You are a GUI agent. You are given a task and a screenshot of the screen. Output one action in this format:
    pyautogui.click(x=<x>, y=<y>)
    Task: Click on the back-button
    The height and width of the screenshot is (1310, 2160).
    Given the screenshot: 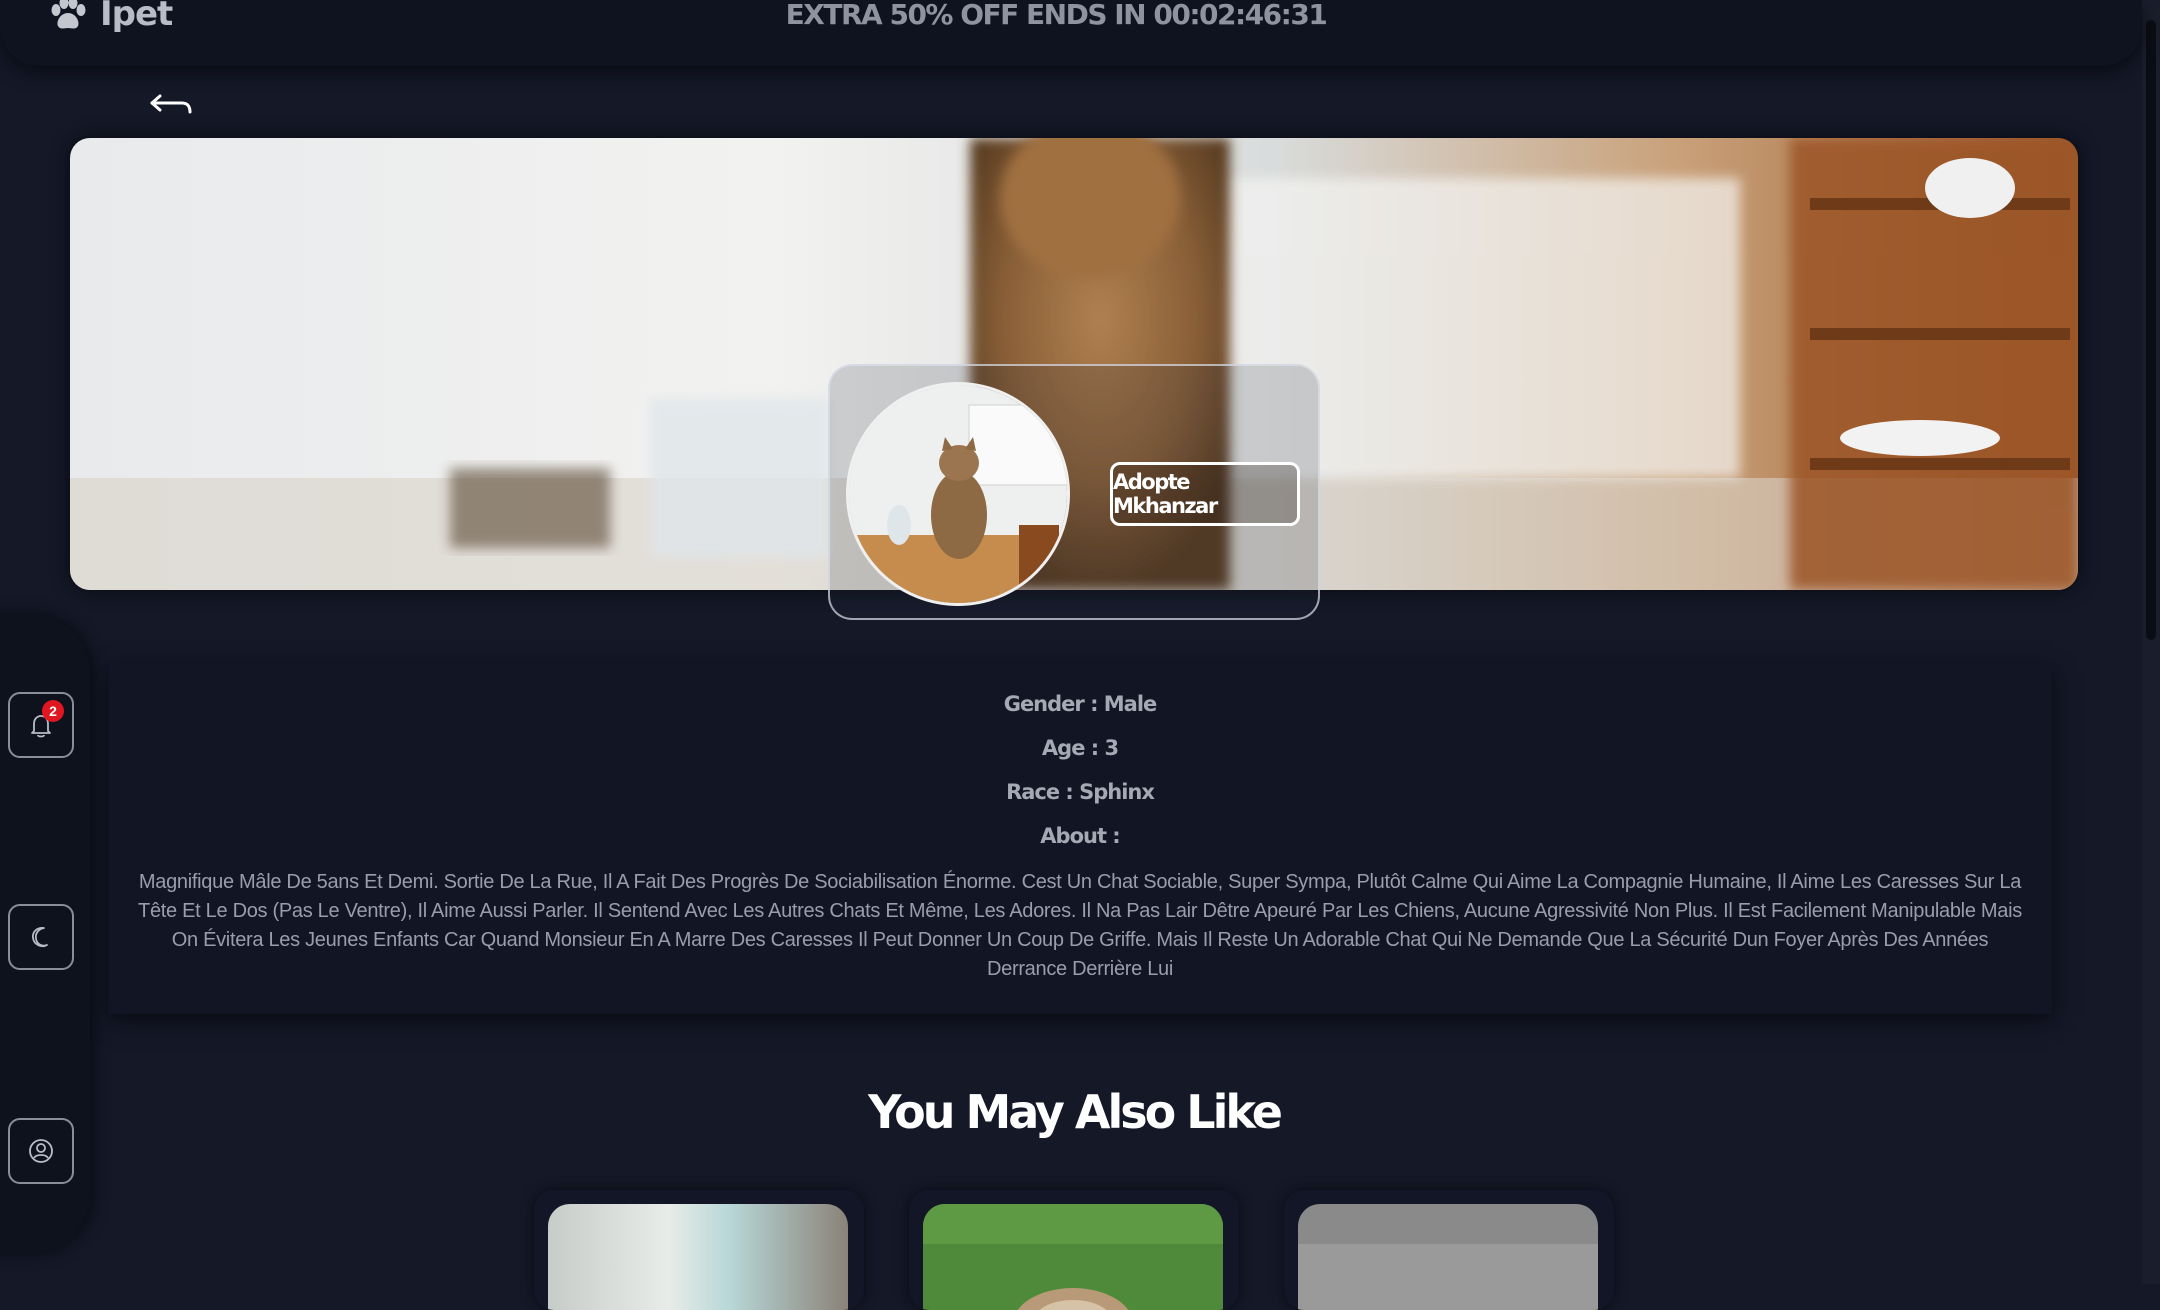 What is the action you would take?
    pyautogui.click(x=172, y=106)
    